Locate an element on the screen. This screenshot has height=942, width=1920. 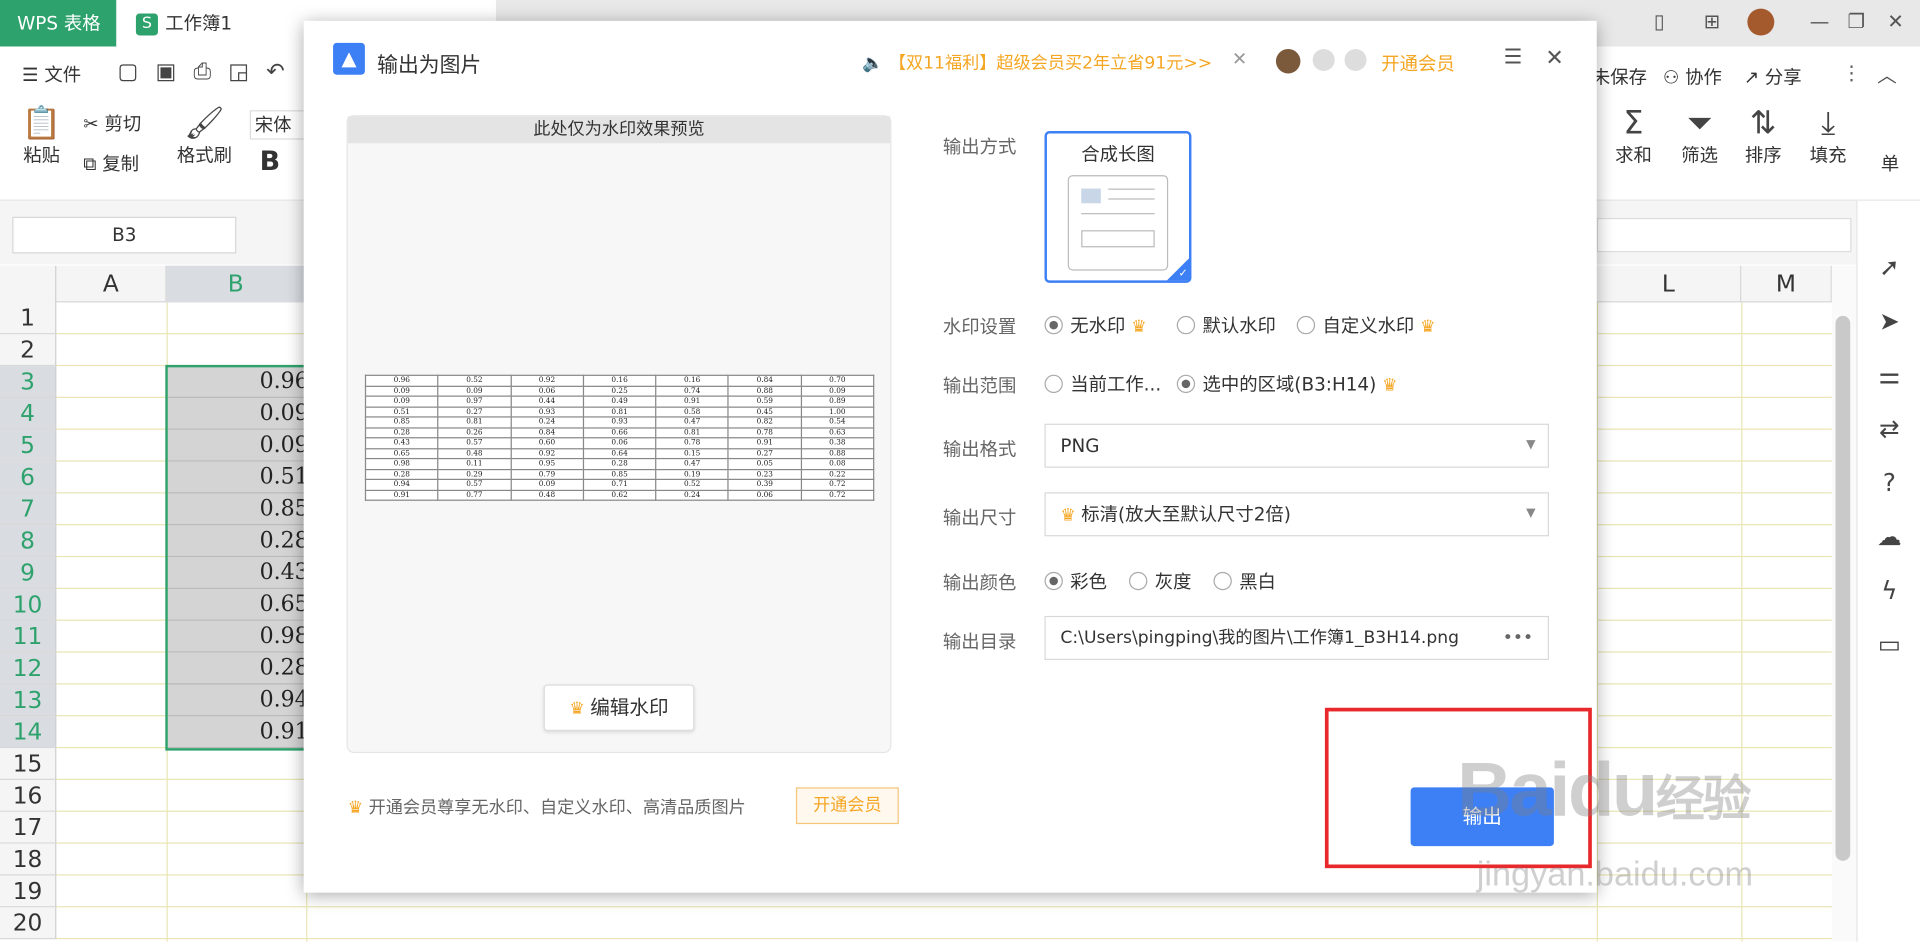
menu-icon: ☰ is located at coordinates (1513, 57).